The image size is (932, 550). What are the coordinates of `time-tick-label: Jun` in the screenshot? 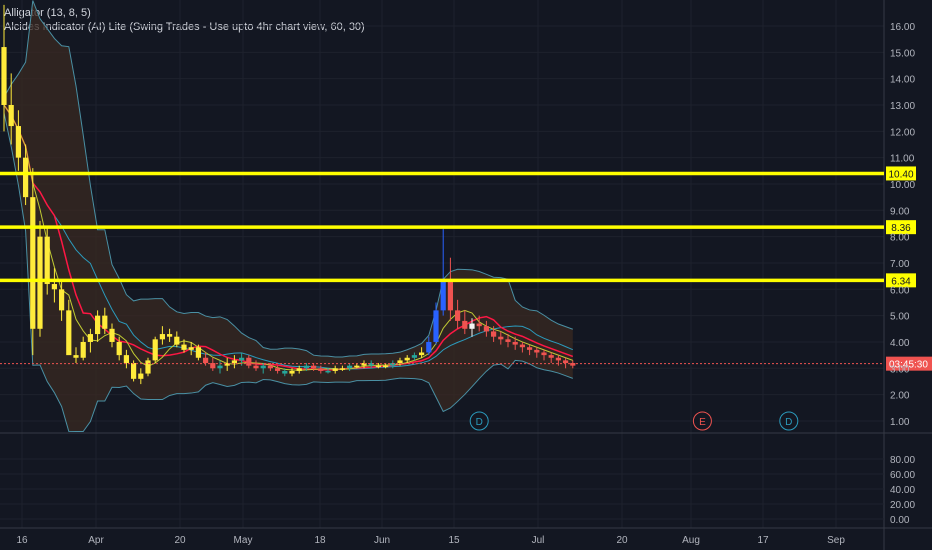 It's located at (382, 540).